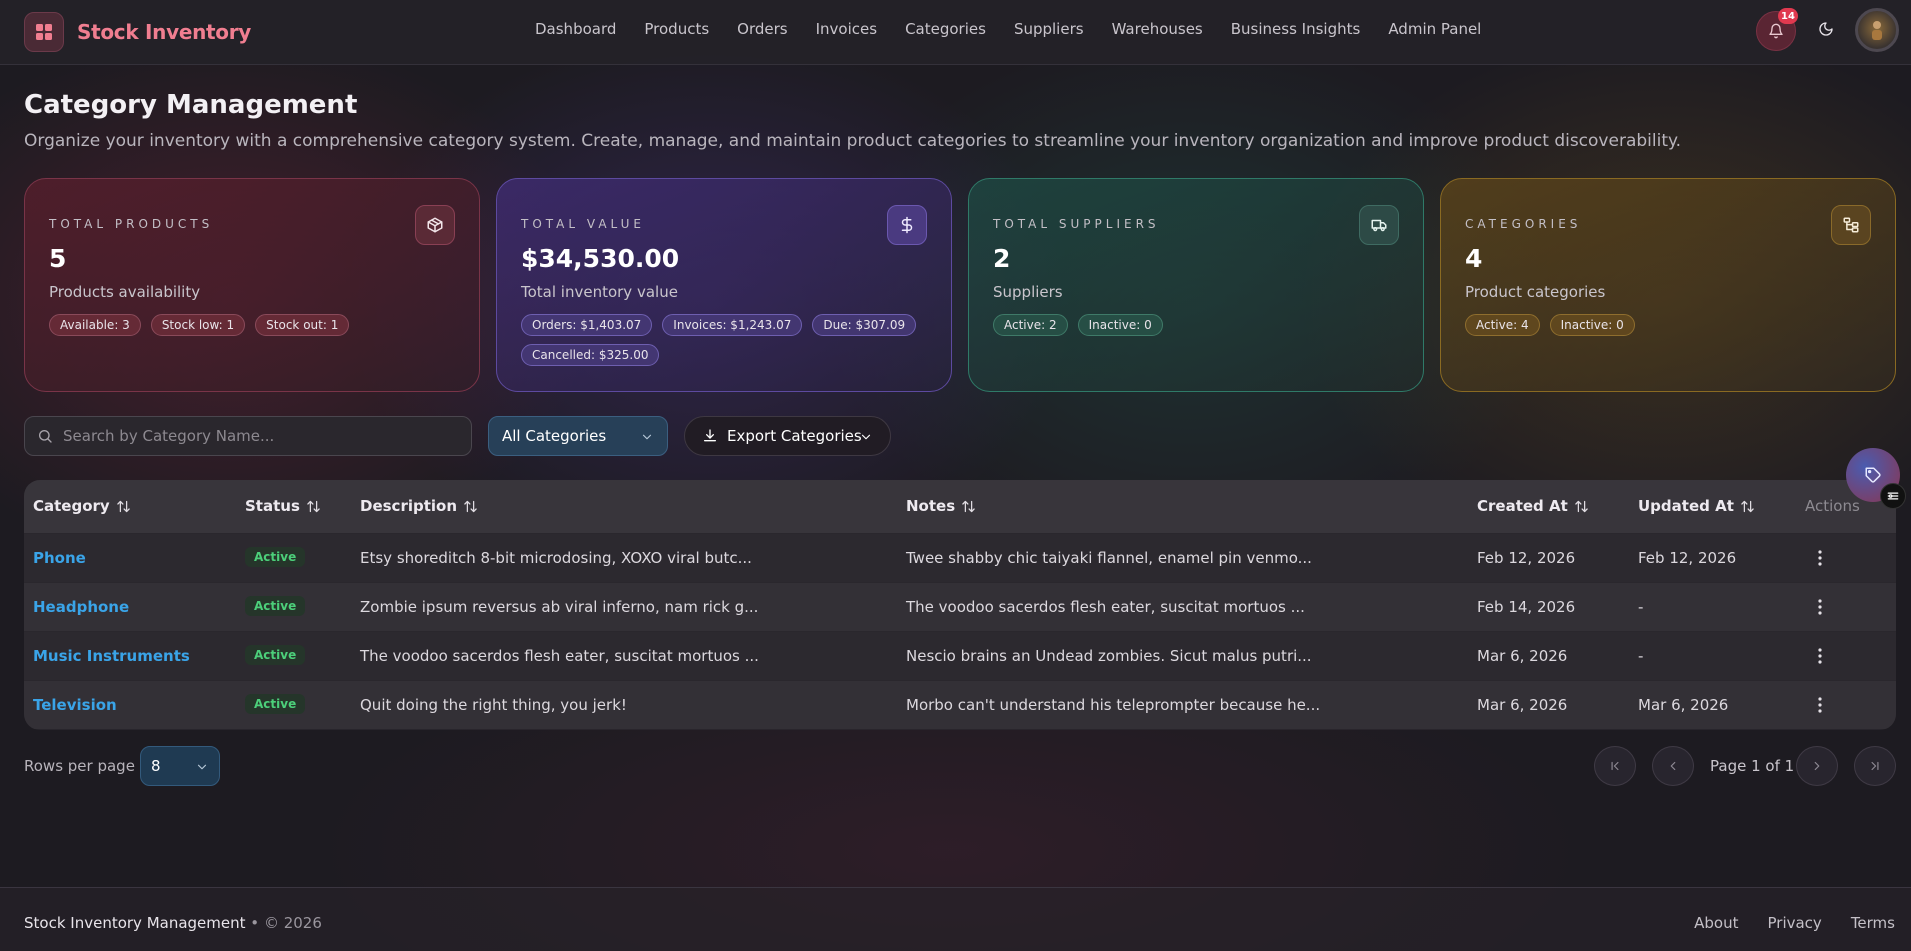 Image resolution: width=1911 pixels, height=951 pixels. What do you see at coordinates (1873, 475) in the screenshot?
I see `tag-icon` at bounding box center [1873, 475].